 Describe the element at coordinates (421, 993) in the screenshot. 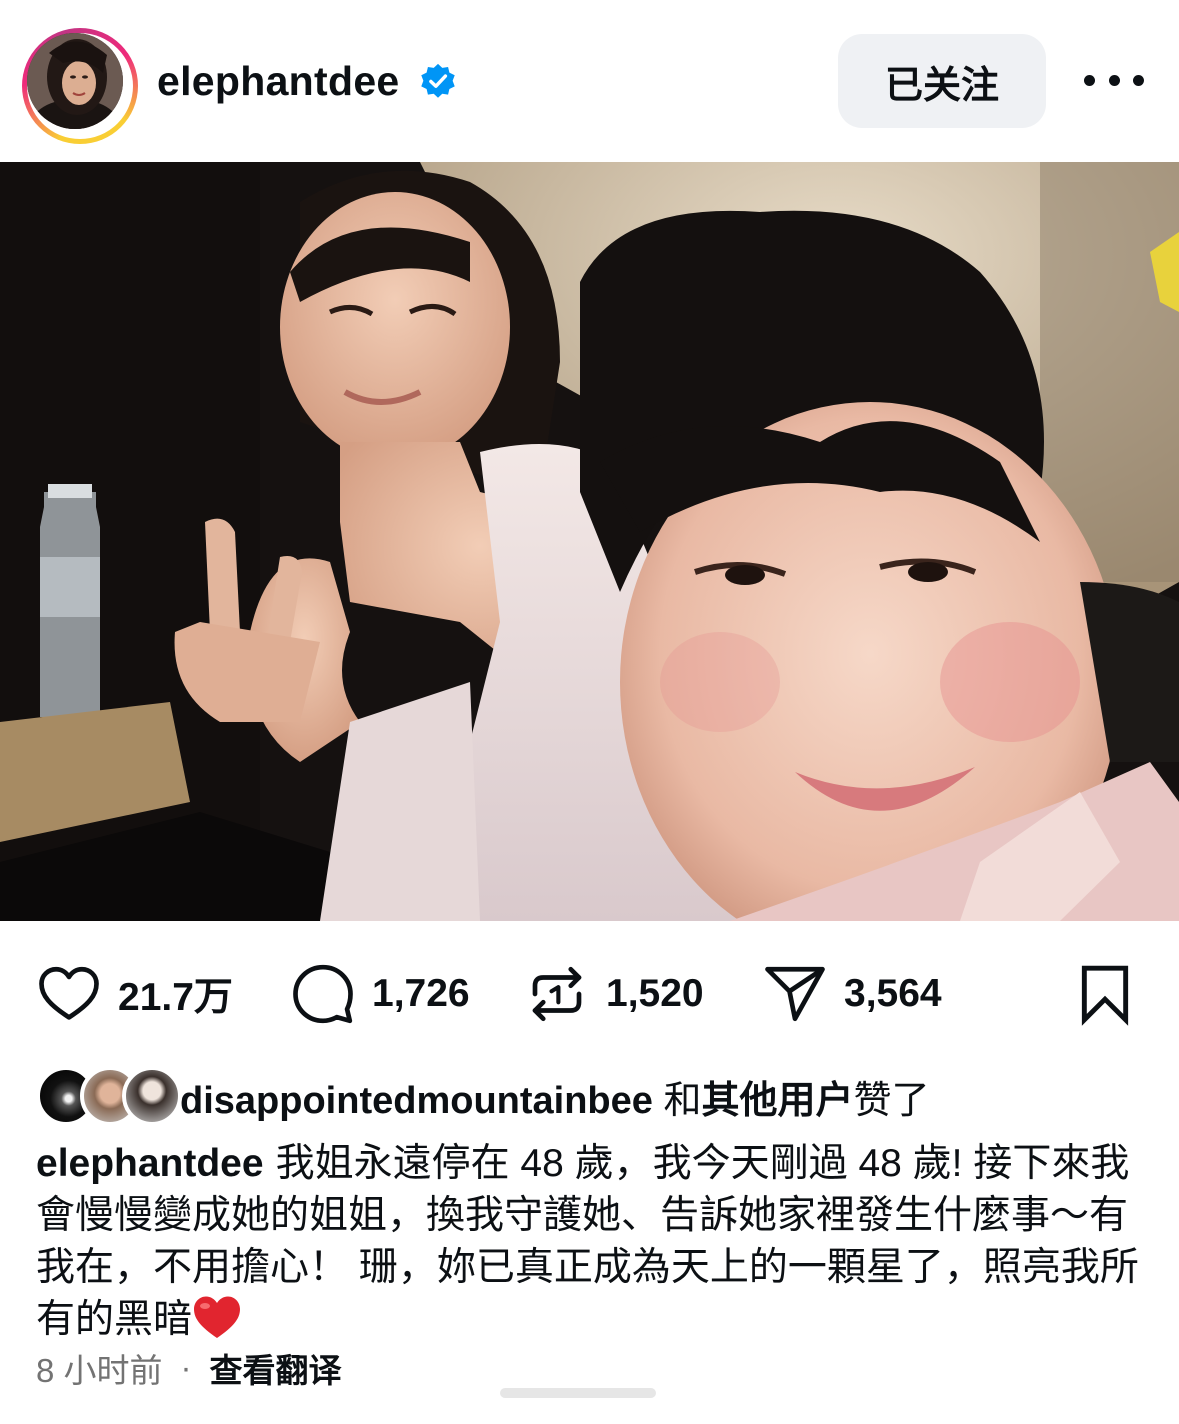

I see `comment-count: 1,726` at that location.